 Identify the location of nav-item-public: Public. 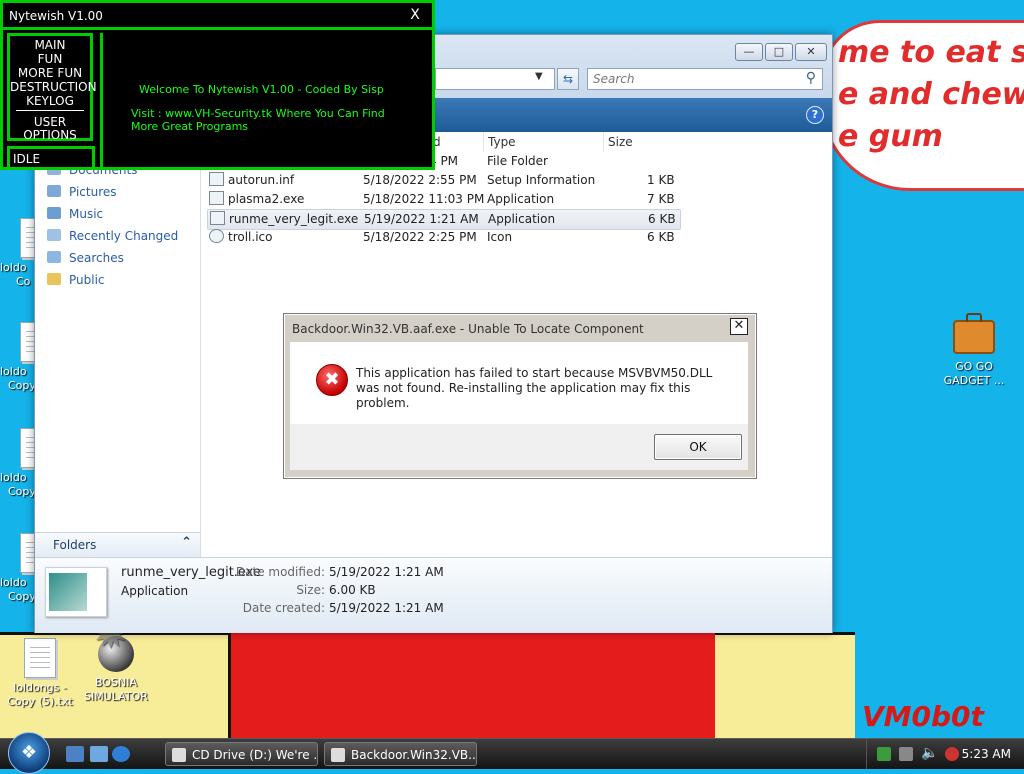
(76, 280).